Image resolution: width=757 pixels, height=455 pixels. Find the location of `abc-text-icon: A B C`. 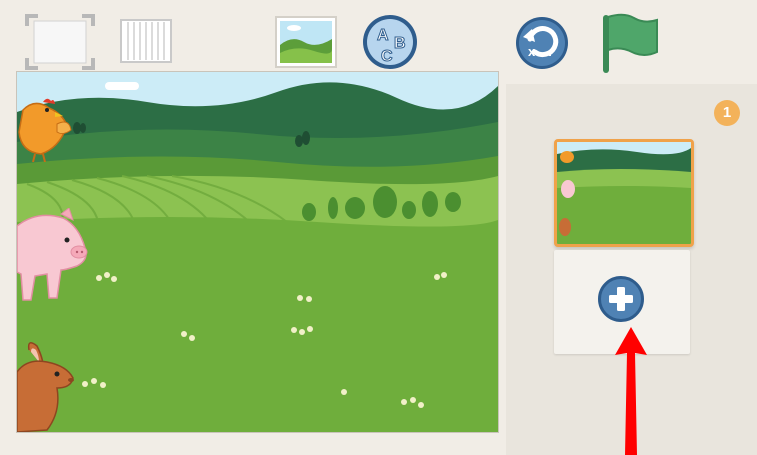

abc-text-icon: A B C is located at coordinates (390, 42).